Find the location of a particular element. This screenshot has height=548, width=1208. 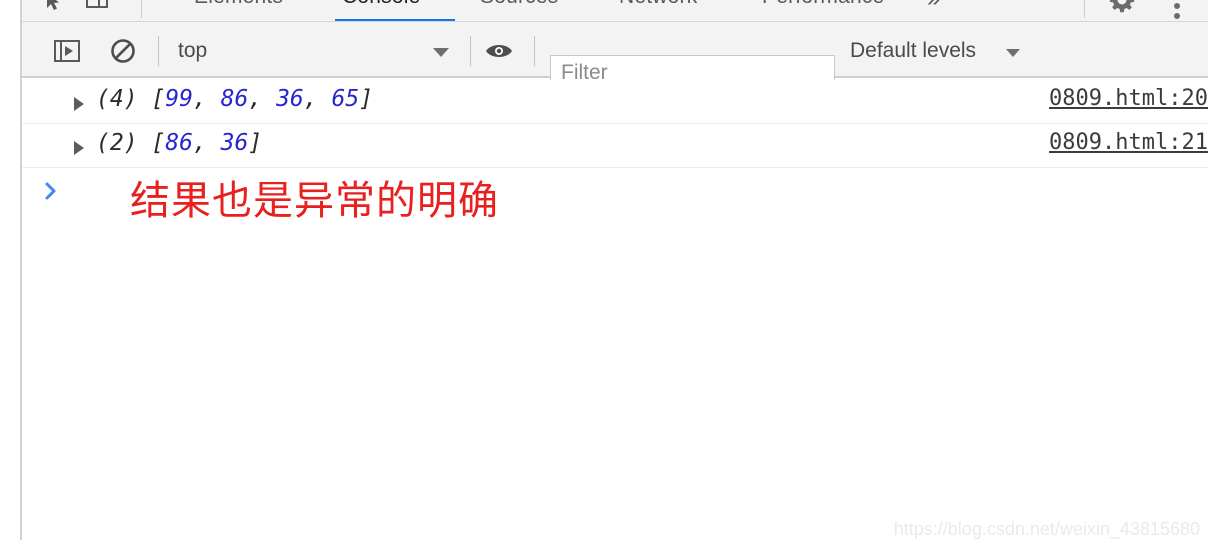

more-vertical-icon is located at coordinates (1177, 10).